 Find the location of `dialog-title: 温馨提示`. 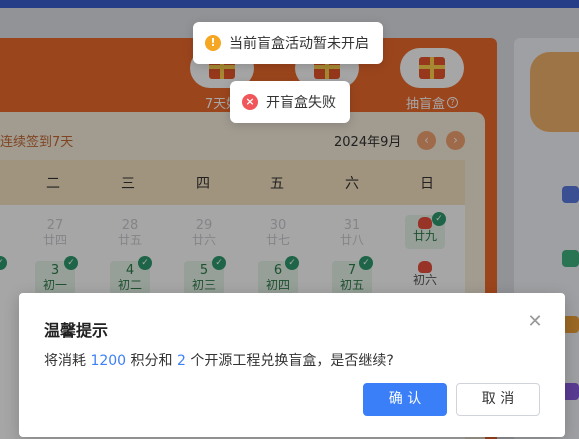

dialog-title: 温馨提示 is located at coordinates (76, 330).